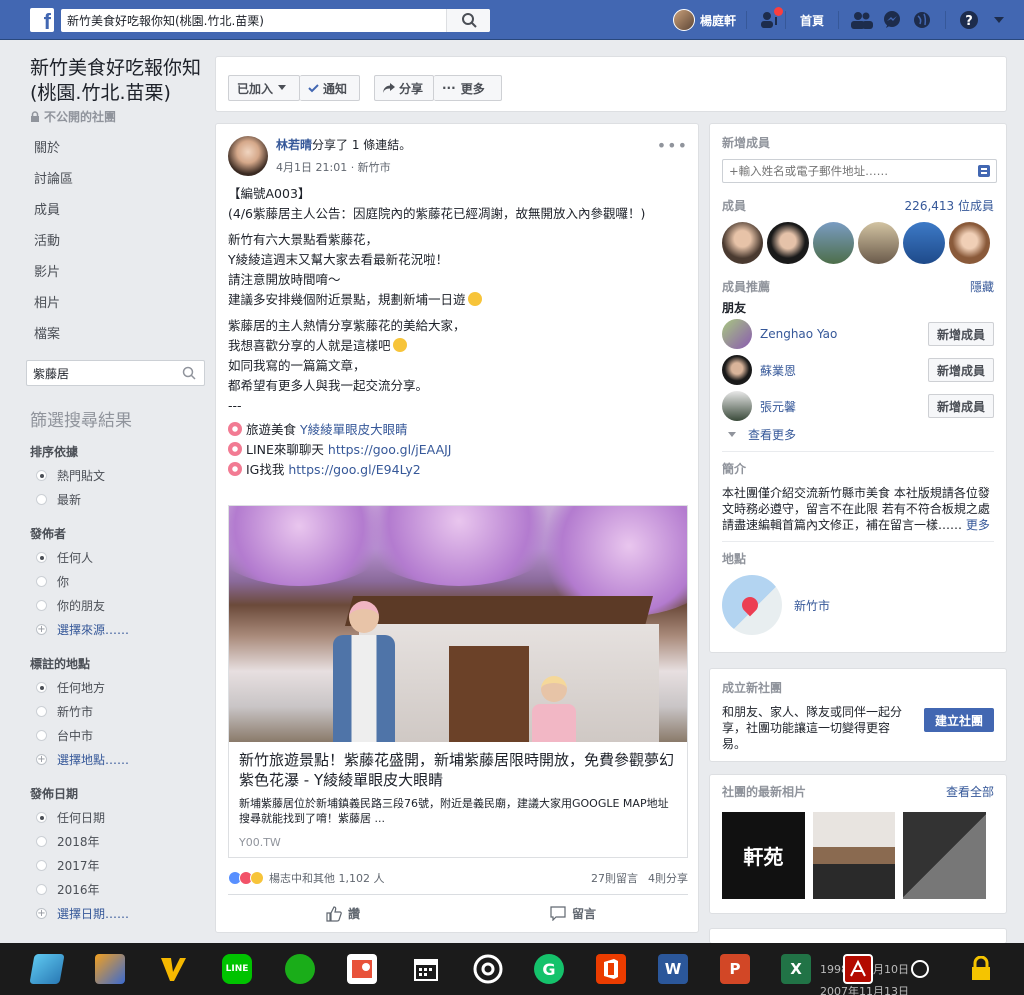  Describe the element at coordinates (771, 19) in the screenshot. I see `find-friends-button` at that location.